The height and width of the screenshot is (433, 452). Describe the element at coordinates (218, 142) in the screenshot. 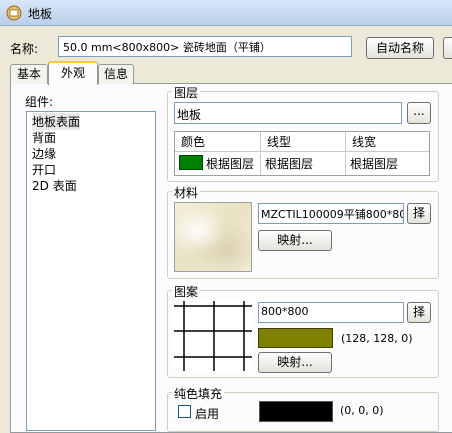

I see `column-header-color: 颜色` at that location.